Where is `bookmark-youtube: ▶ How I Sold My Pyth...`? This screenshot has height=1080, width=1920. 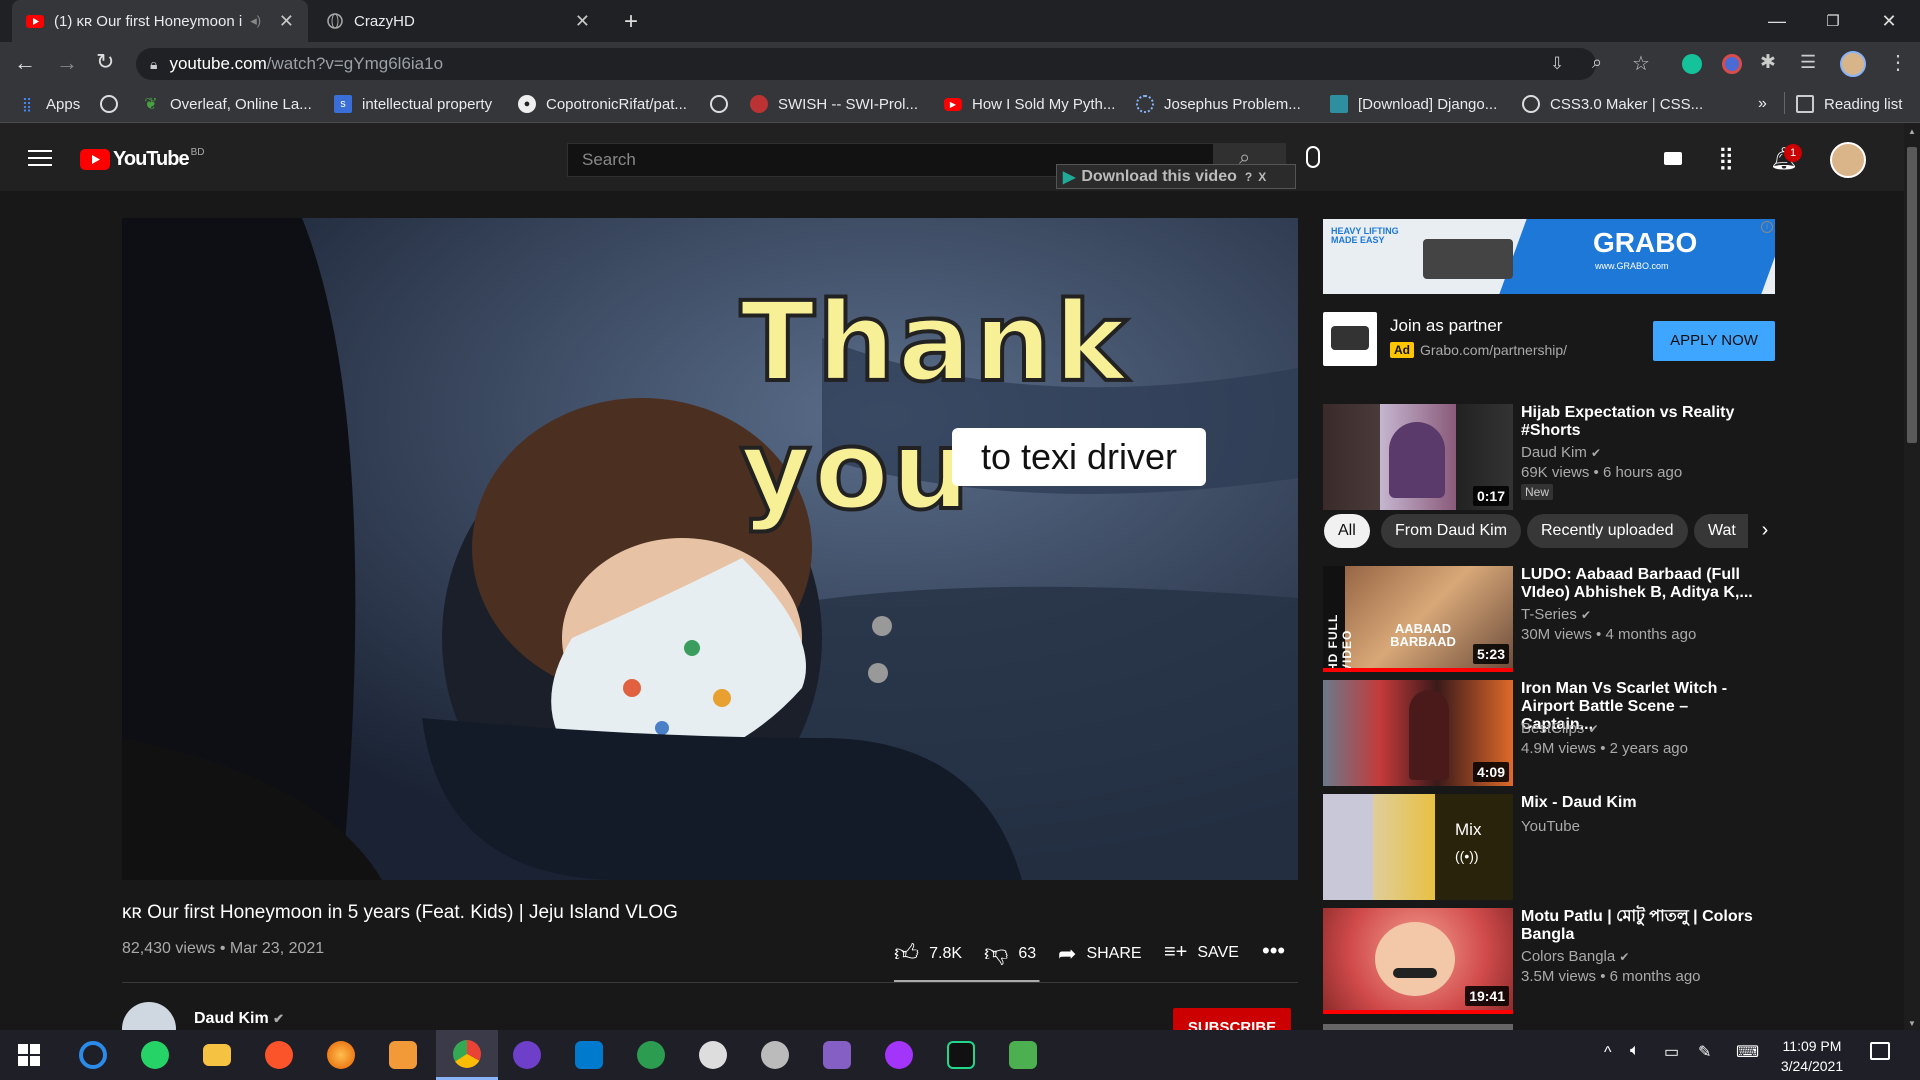 bookmark-youtube: ▶ How I Sold My Pyth... is located at coordinates (1029, 104).